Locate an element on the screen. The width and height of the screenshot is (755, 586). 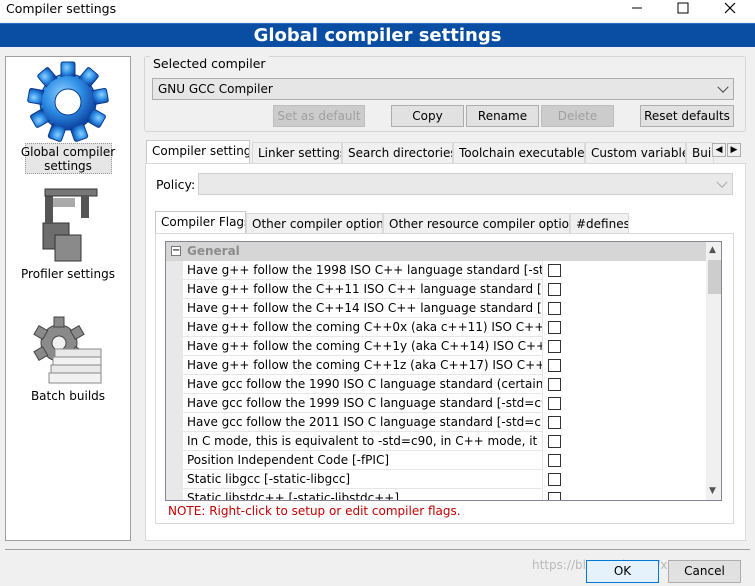
reset-defaults-button: Reset defaults is located at coordinates (687, 116).